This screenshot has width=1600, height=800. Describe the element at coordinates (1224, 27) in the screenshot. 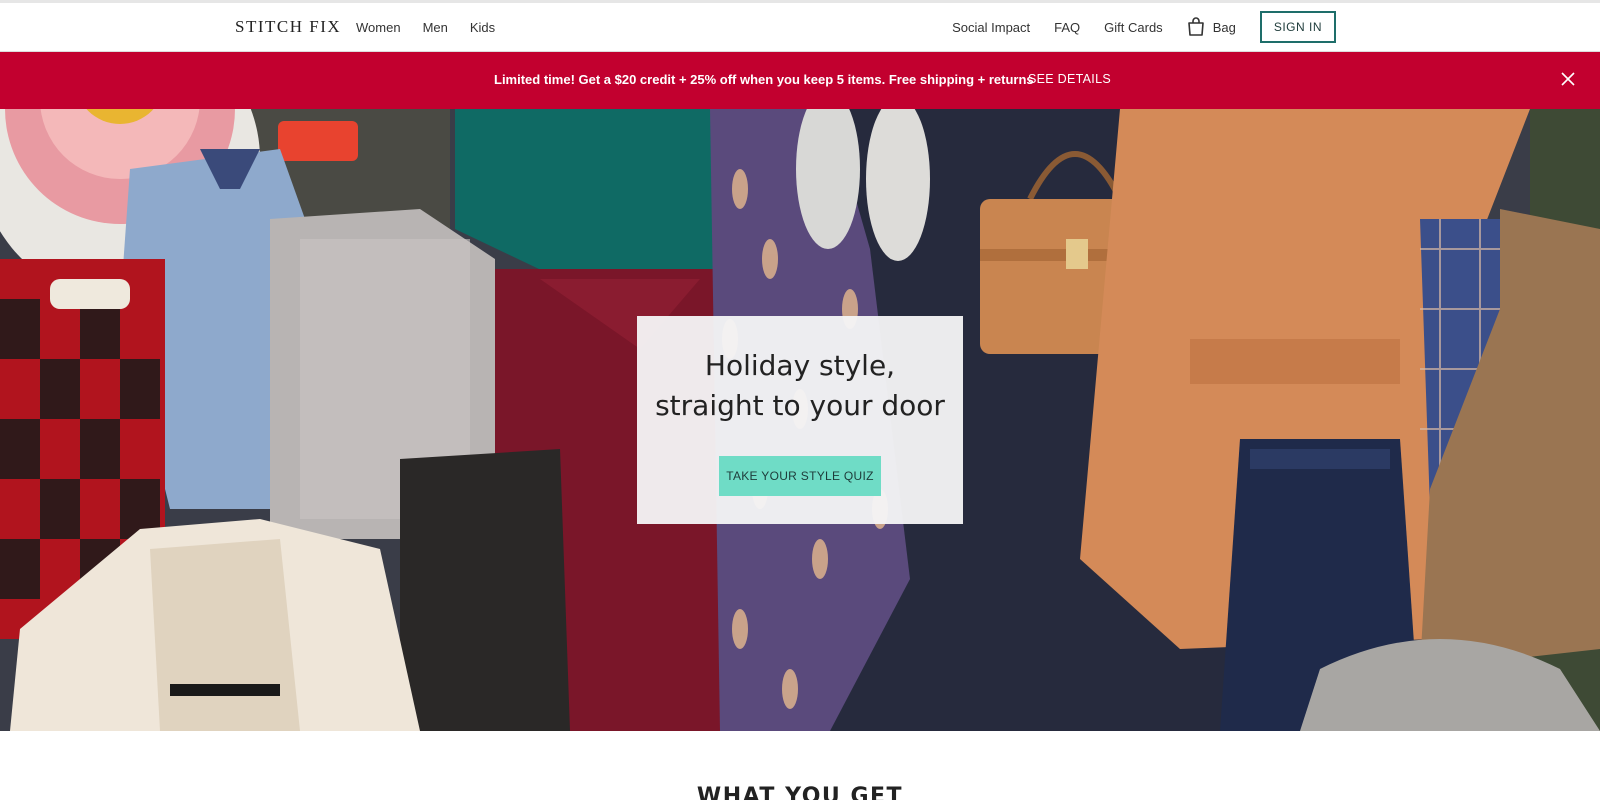

I see `bag-label: Bag` at that location.